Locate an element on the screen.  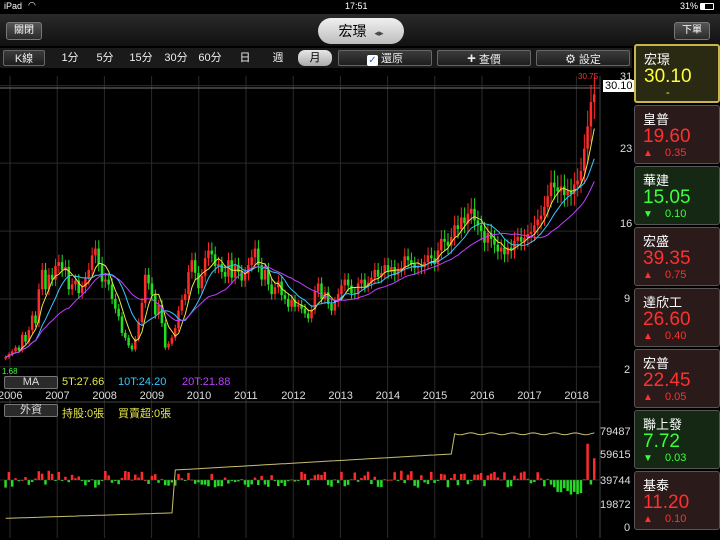
settings-button: ⚙ 設定 is located at coordinates (583, 58).